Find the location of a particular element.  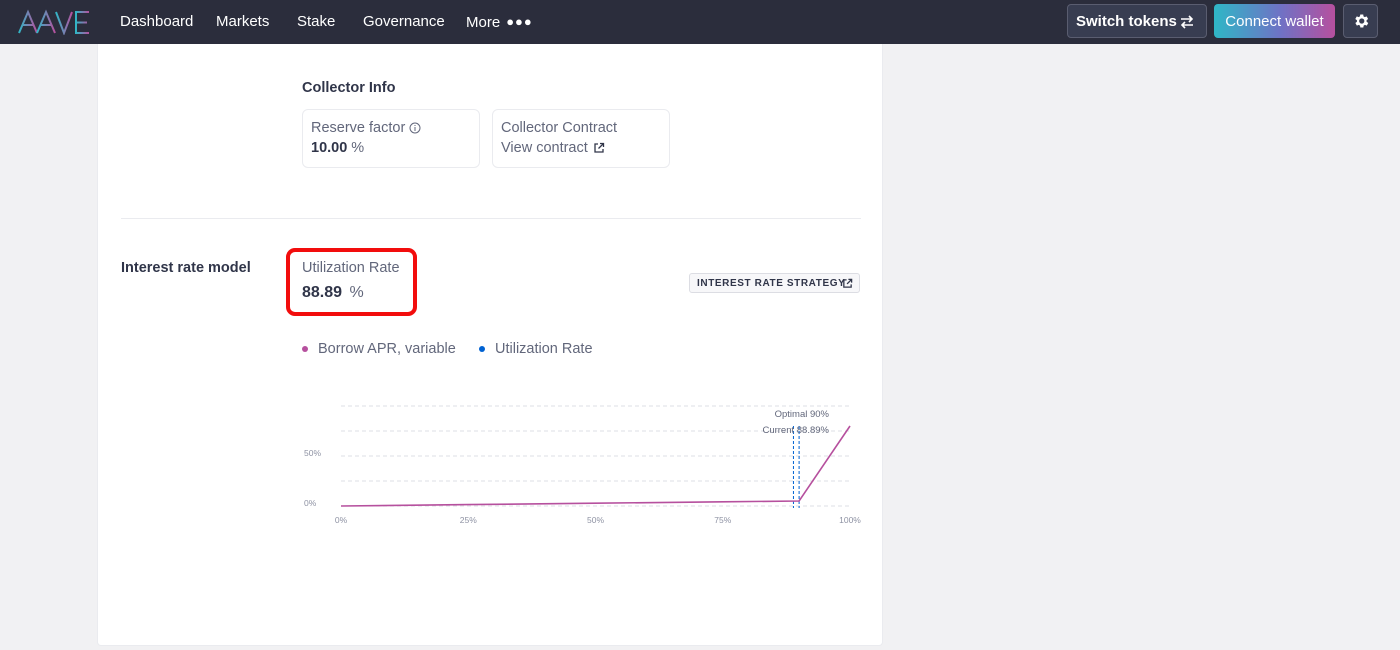

chart-x-tick-label: 0% is located at coordinates (341, 520).